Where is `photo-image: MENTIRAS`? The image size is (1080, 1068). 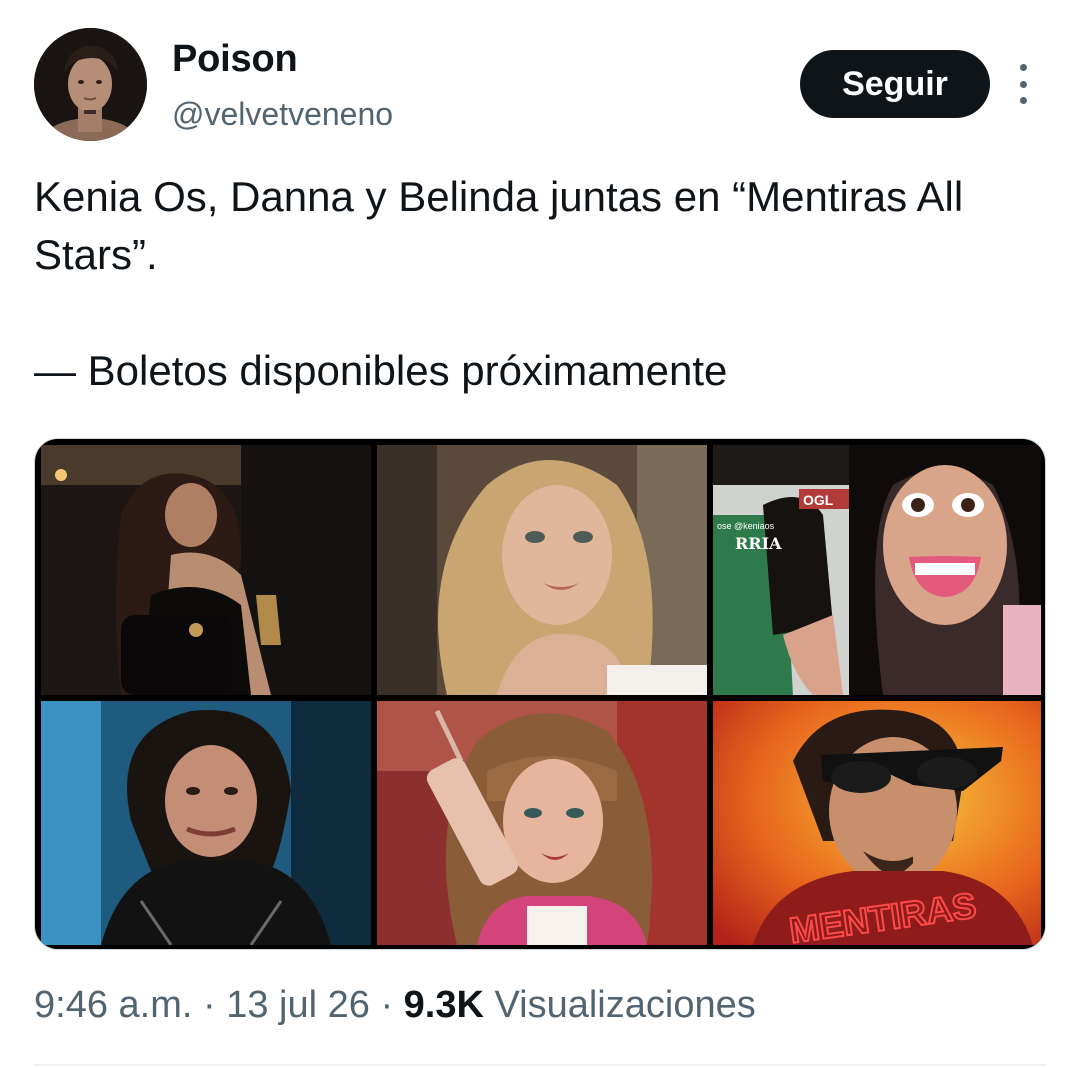
photo-image: MENTIRAS is located at coordinates (877, 823).